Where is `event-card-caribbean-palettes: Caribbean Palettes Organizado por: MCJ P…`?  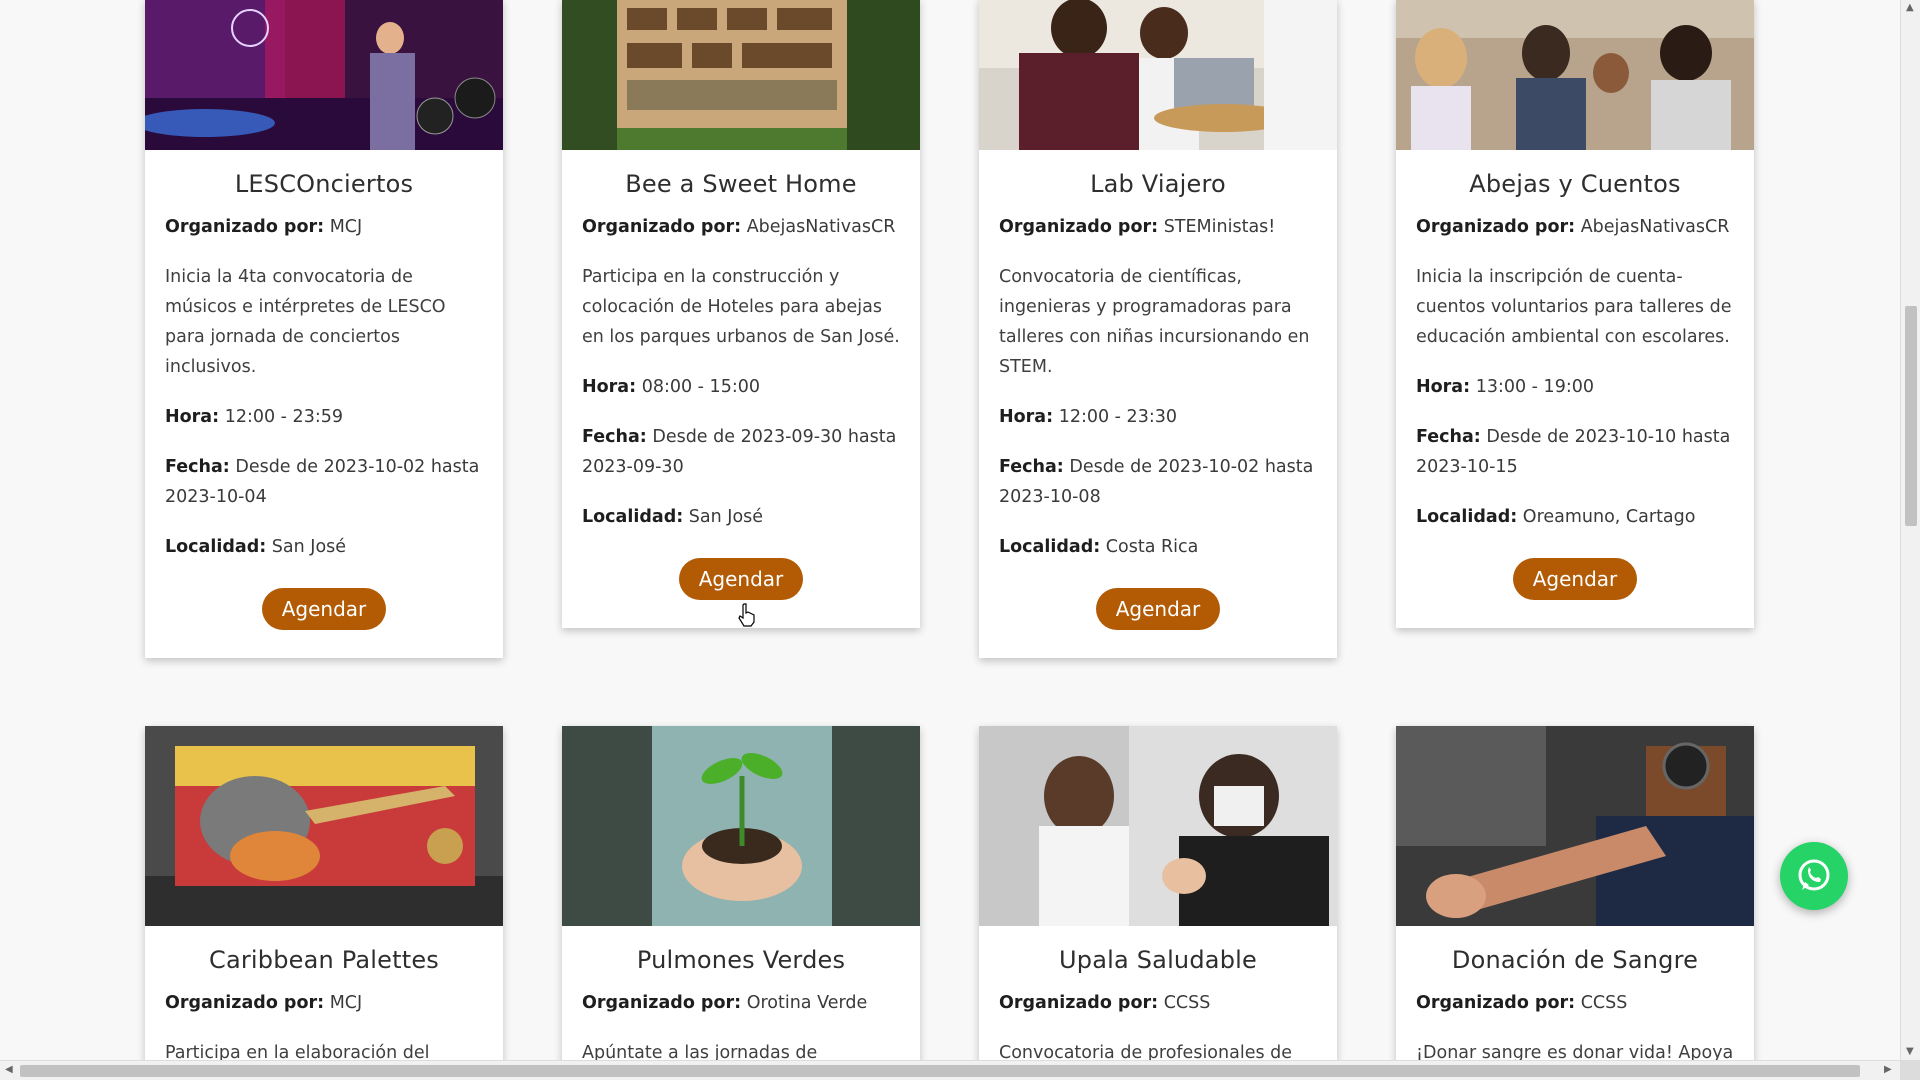
event-card-caribbean-palettes: Caribbean Palettes Organizado por: MCJ P… is located at coordinates (324, 893).